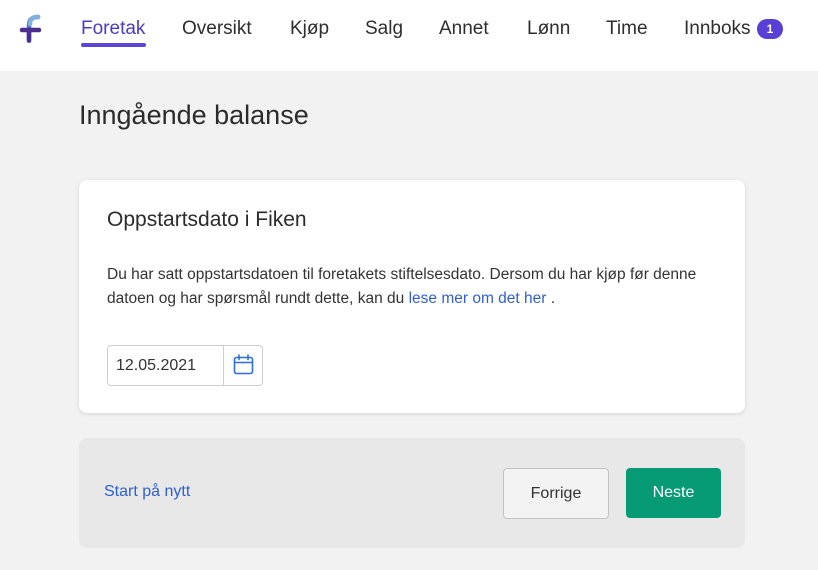  I want to click on startup-date-input, so click(165, 365).